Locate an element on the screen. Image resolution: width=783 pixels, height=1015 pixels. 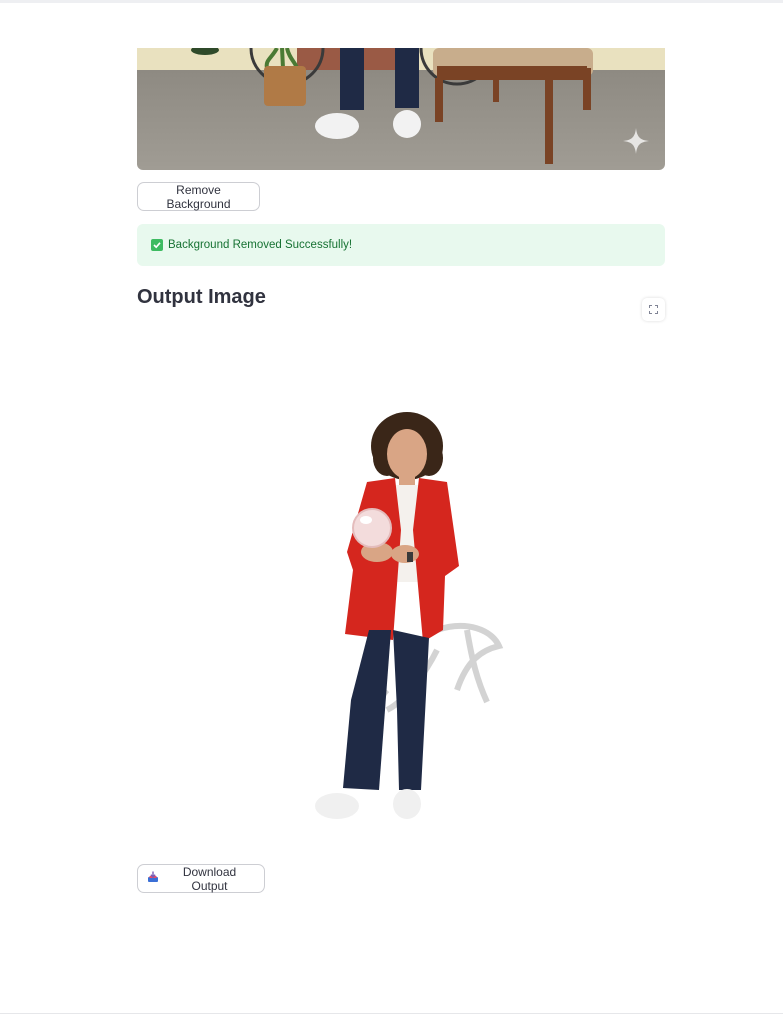
bottom-divider is located at coordinates (391, 1013).